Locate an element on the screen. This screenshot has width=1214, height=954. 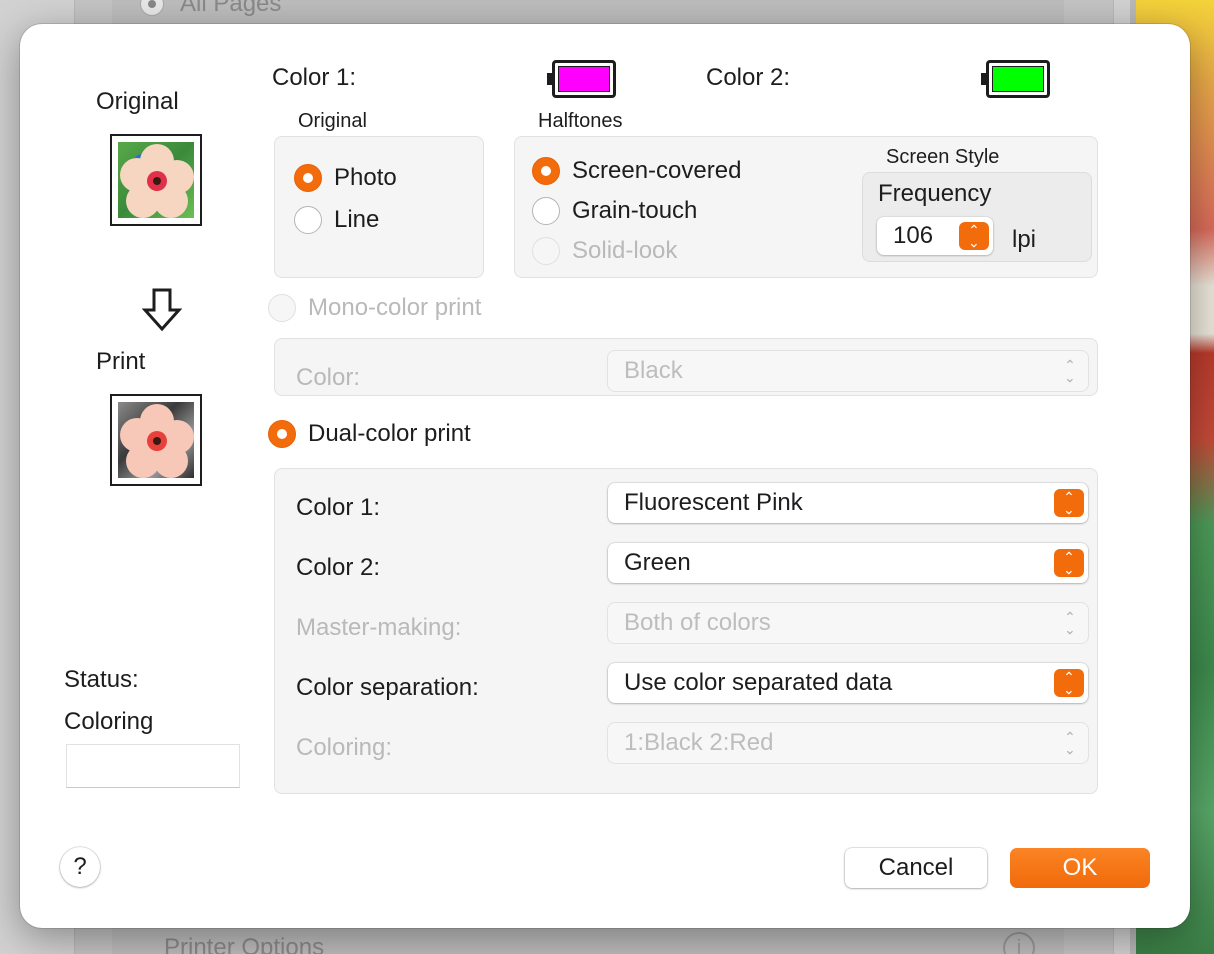
status-label: Status: is located at coordinates (101, 679).